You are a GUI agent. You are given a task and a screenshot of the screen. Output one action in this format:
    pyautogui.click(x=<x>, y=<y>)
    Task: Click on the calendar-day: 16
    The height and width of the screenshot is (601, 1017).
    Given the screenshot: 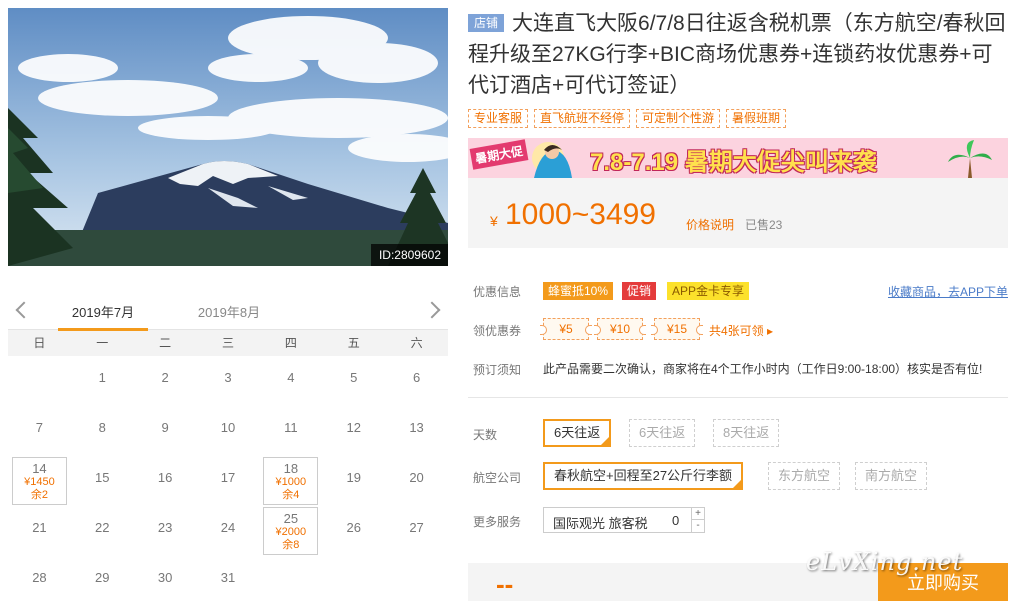 What is the action you would take?
    pyautogui.click(x=165, y=481)
    